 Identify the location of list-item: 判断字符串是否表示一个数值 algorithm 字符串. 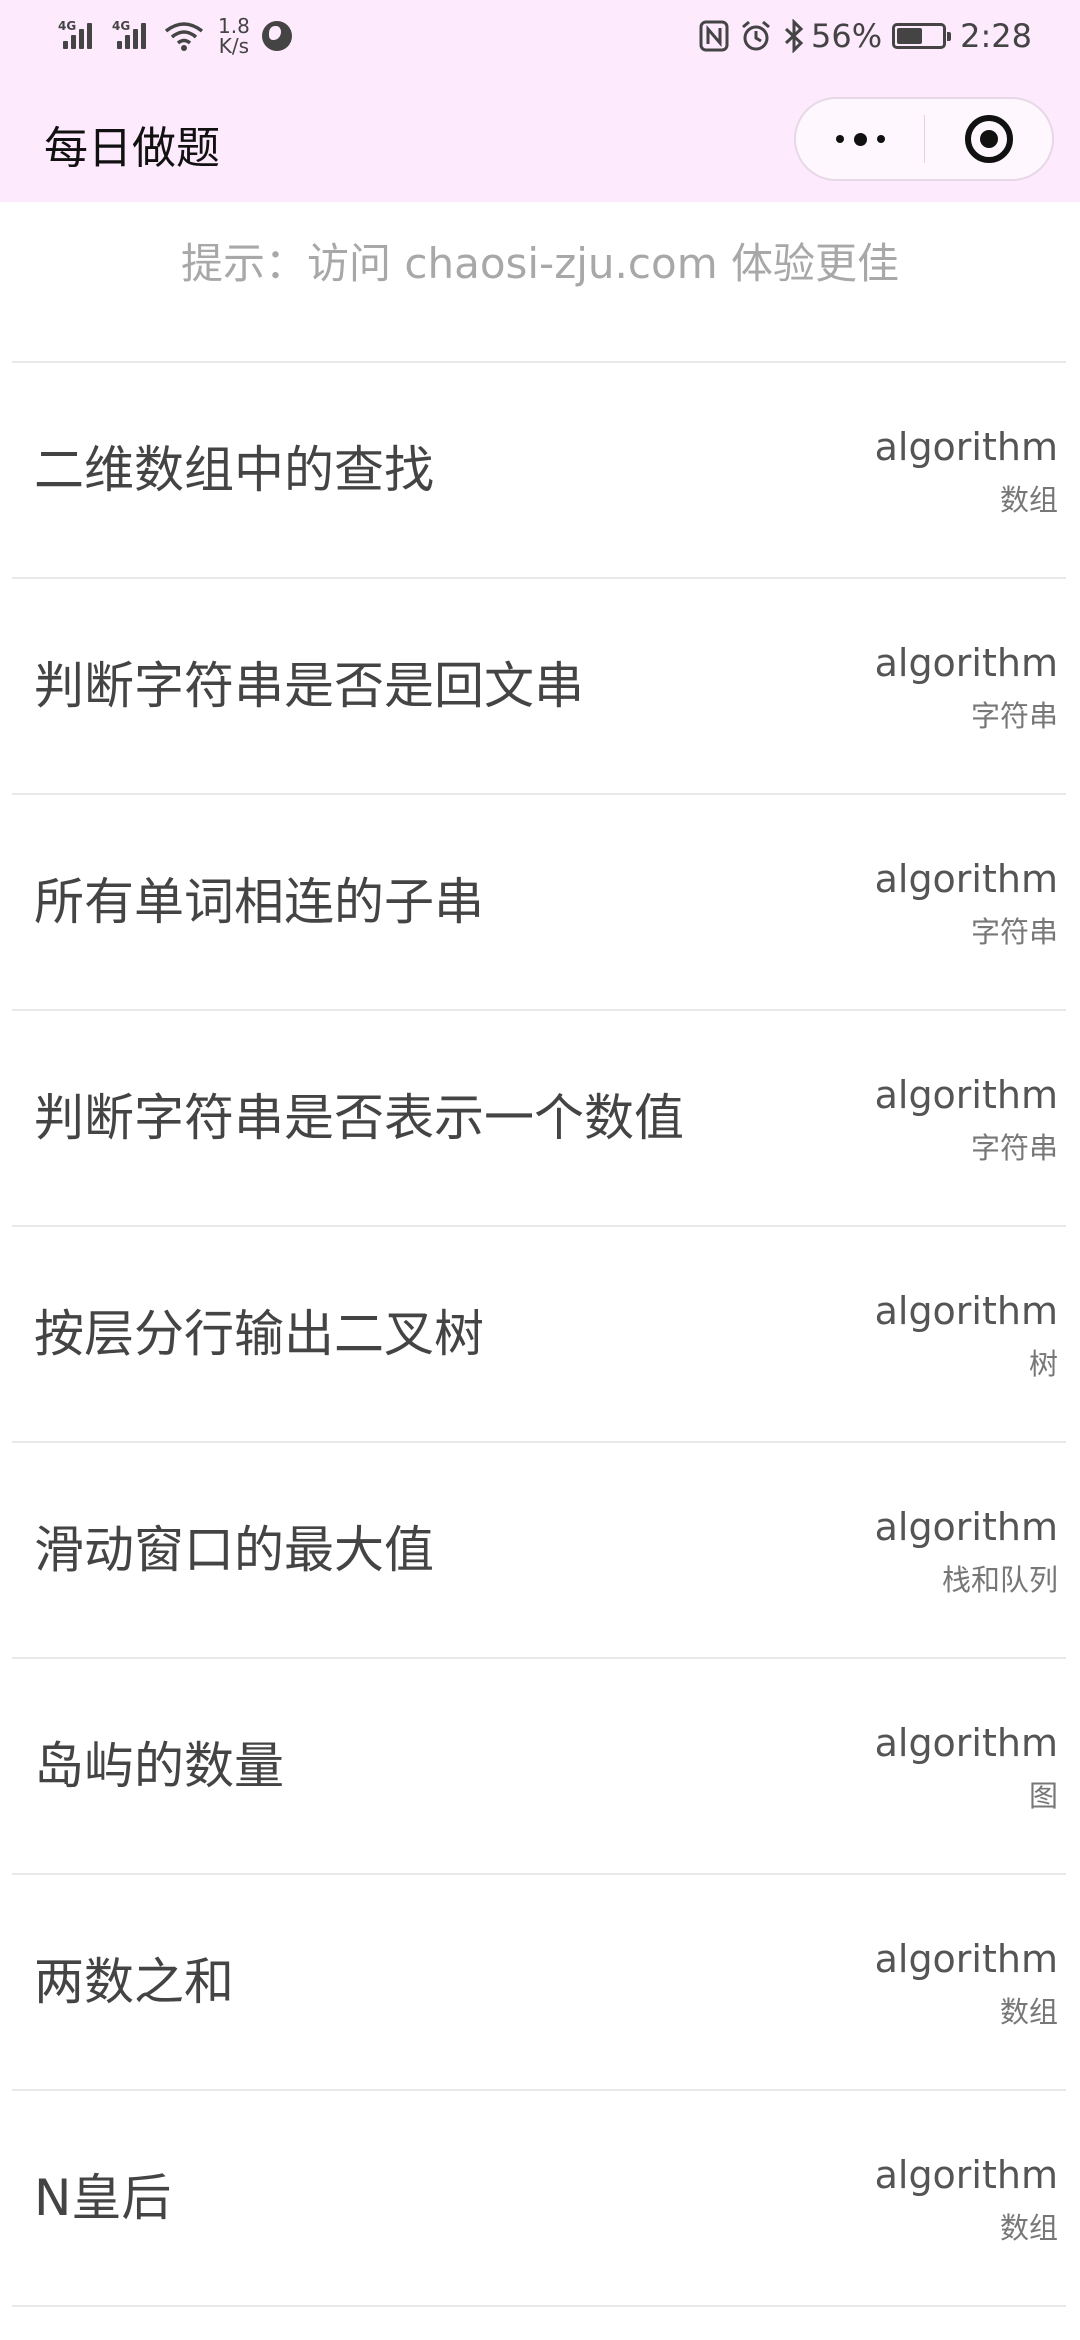
(540, 1119).